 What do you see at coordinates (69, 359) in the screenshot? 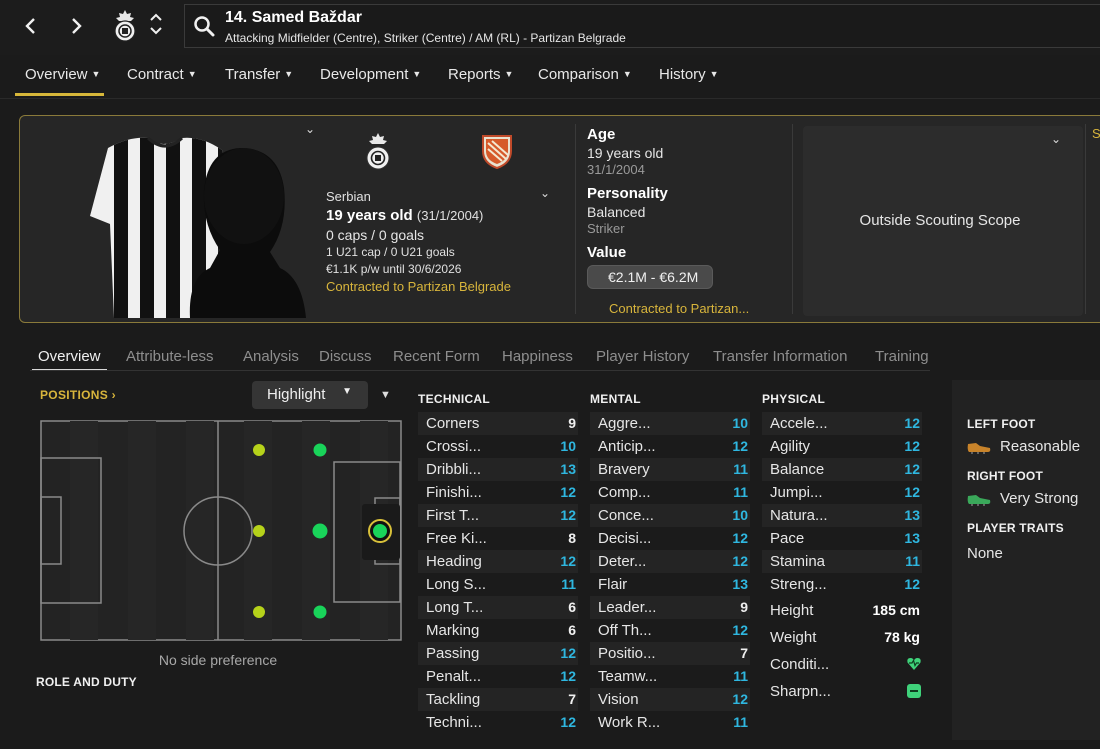
I see `subtab-overview: Overview` at bounding box center [69, 359].